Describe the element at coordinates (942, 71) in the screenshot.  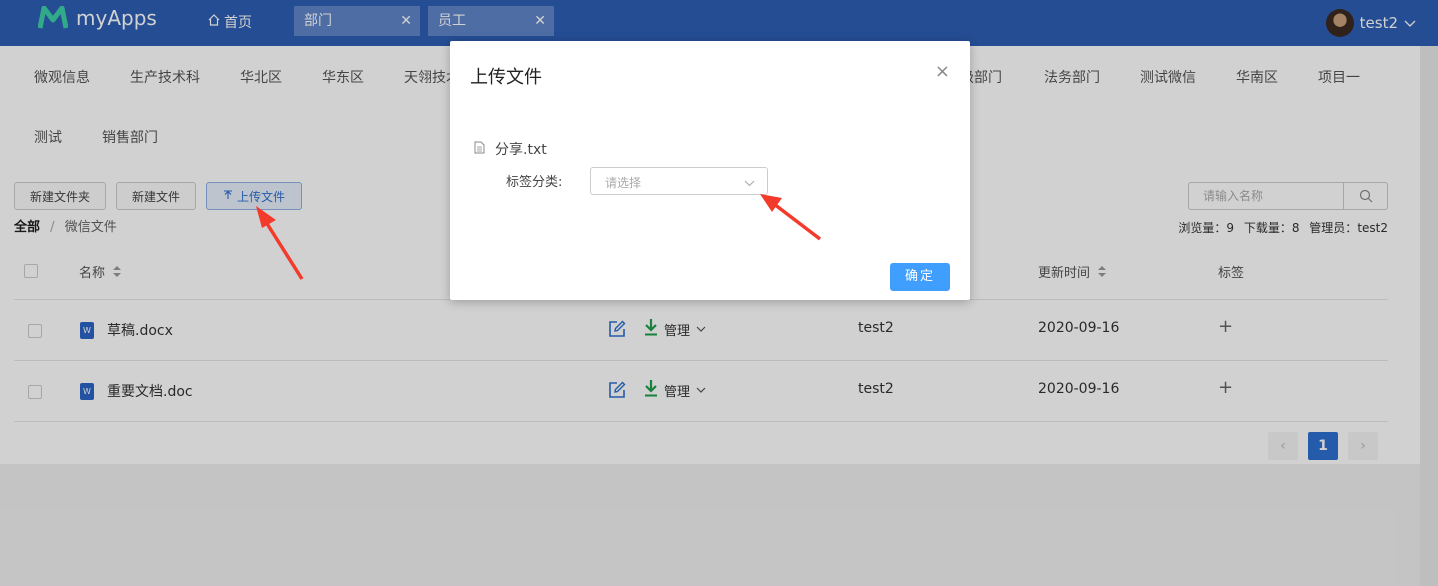
I see `close-icon: ×` at that location.